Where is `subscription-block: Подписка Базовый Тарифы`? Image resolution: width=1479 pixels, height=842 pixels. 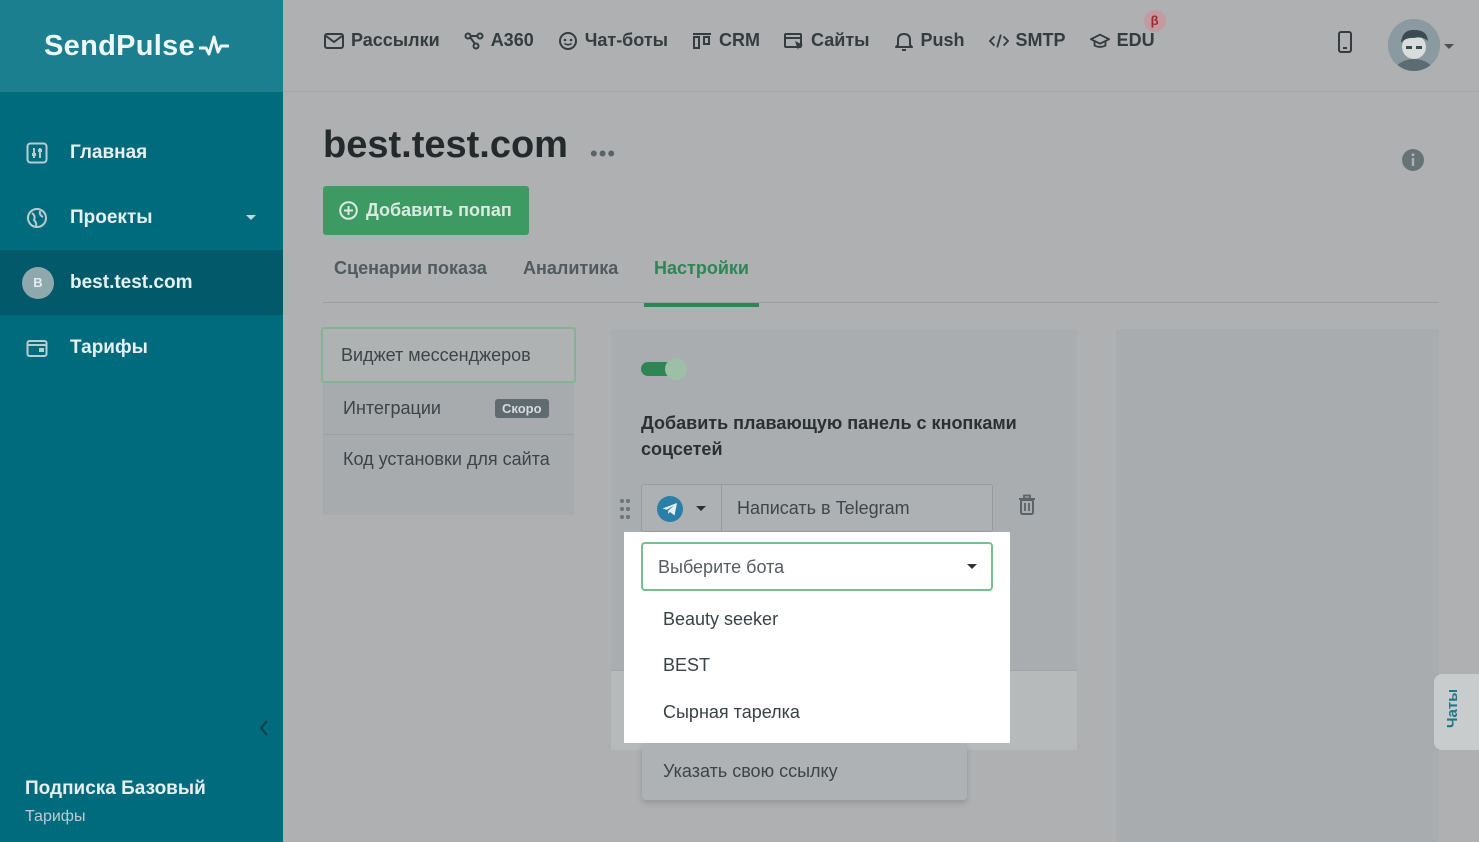
subscription-block: Подписка Базовый Тарифы is located at coordinates (115, 802).